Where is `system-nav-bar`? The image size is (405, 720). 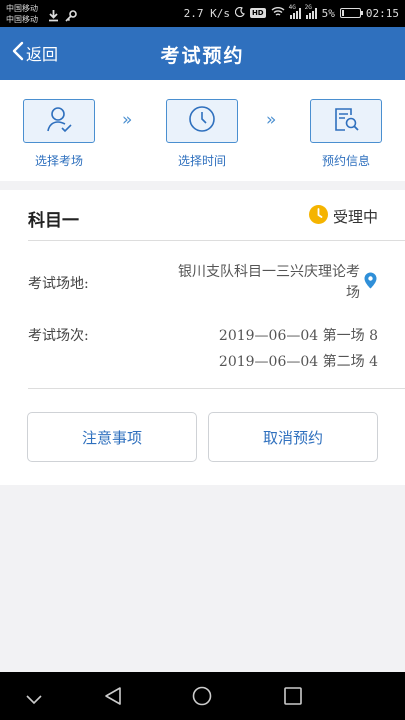 system-nav-bar is located at coordinates (202, 696).